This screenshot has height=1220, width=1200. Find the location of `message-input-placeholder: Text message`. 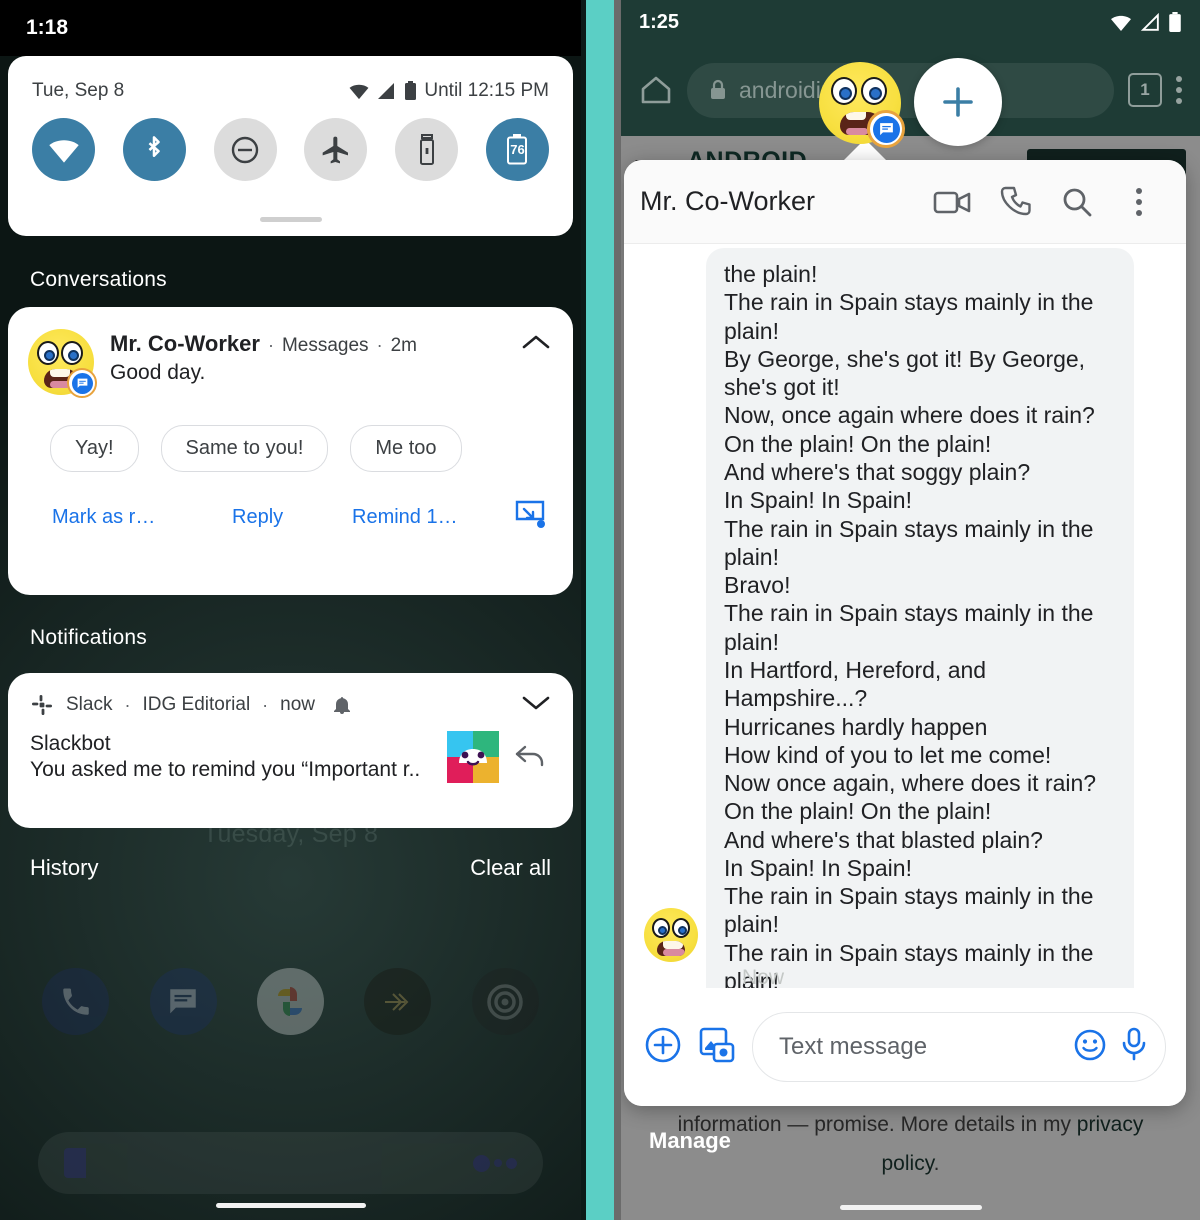

message-input-placeholder: Text message is located at coordinates (853, 1046).